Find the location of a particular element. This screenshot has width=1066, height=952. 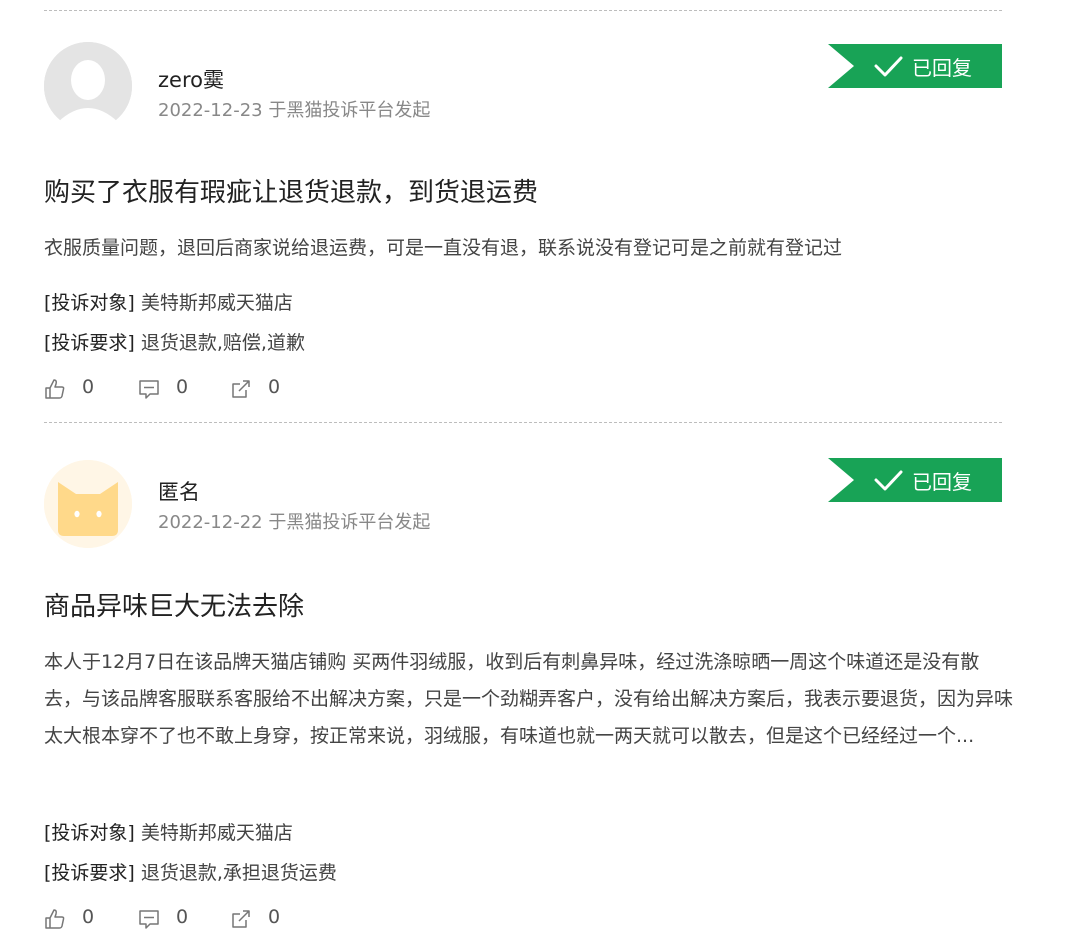

demand-value: 退货退款,赔偿,道歉 is located at coordinates (222, 343).